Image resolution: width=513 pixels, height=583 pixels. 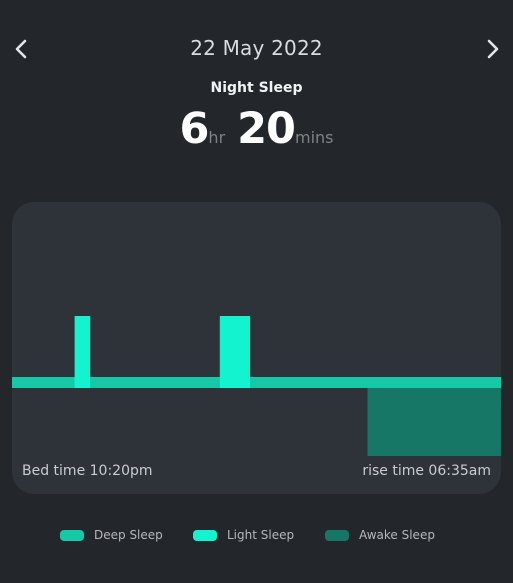 I want to click on legend-swatch-light-sleep, so click(x=205, y=535).